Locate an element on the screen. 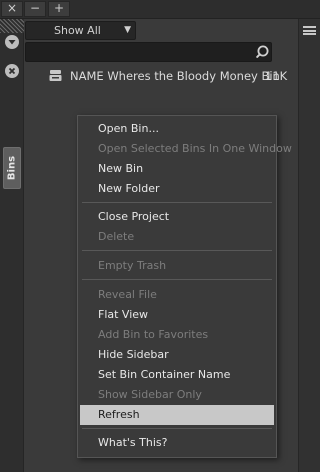 This screenshot has height=472, width=320. bin-size: 11K is located at coordinates (276, 76).